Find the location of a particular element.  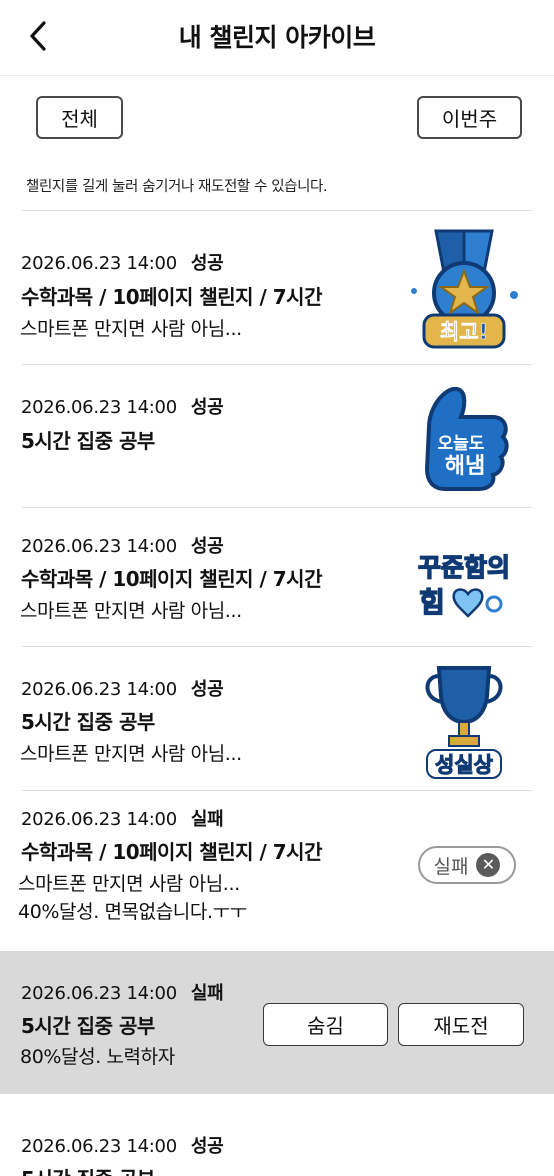

challenge-item: 2026.06.23 14:00 성공 5시간 집중 공부 is located at coordinates (277, 1135).